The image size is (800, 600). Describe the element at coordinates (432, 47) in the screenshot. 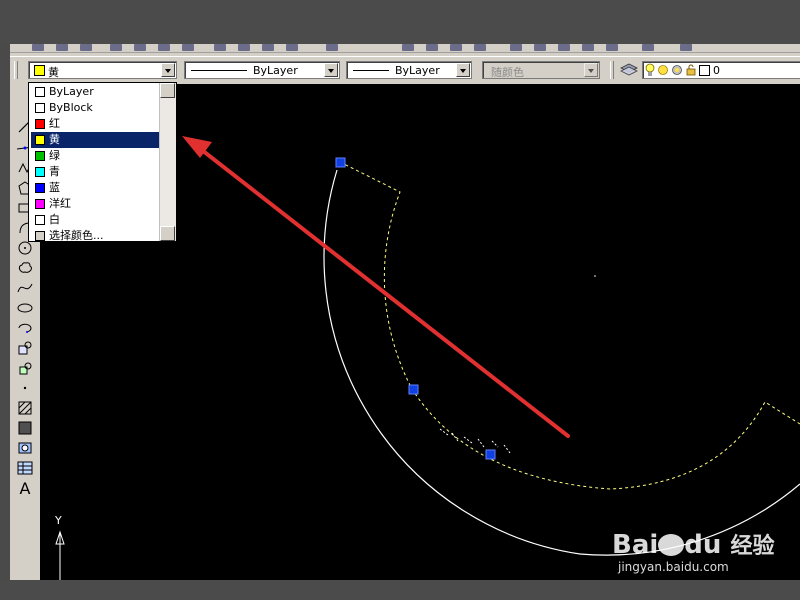

I see `zoom-realtime-icon` at that location.